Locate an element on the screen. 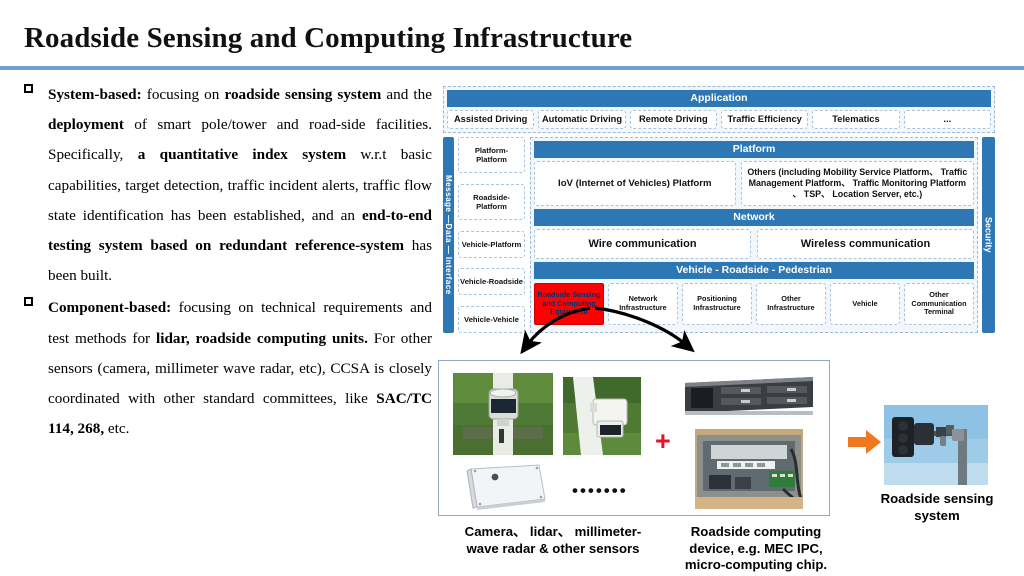 The image size is (1024, 576). right-arrow-icon is located at coordinates (864, 442).